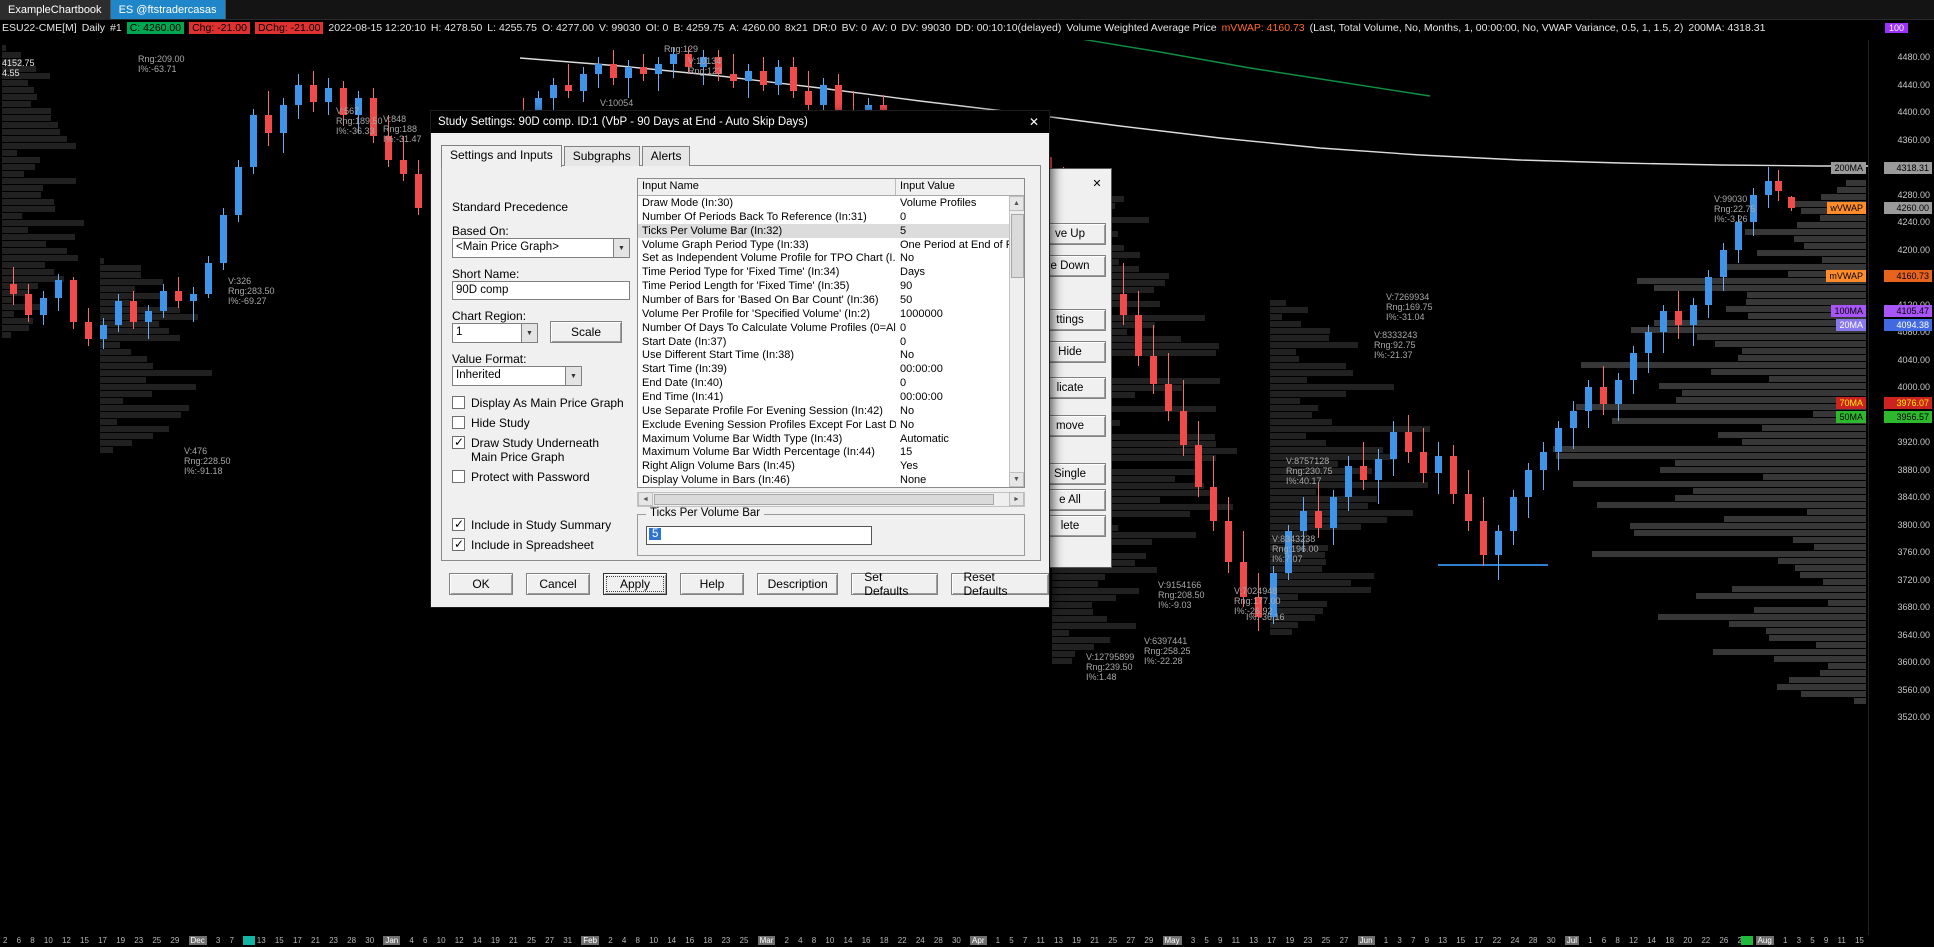  I want to click on scroll-right-icon: ►, so click(1016, 499).